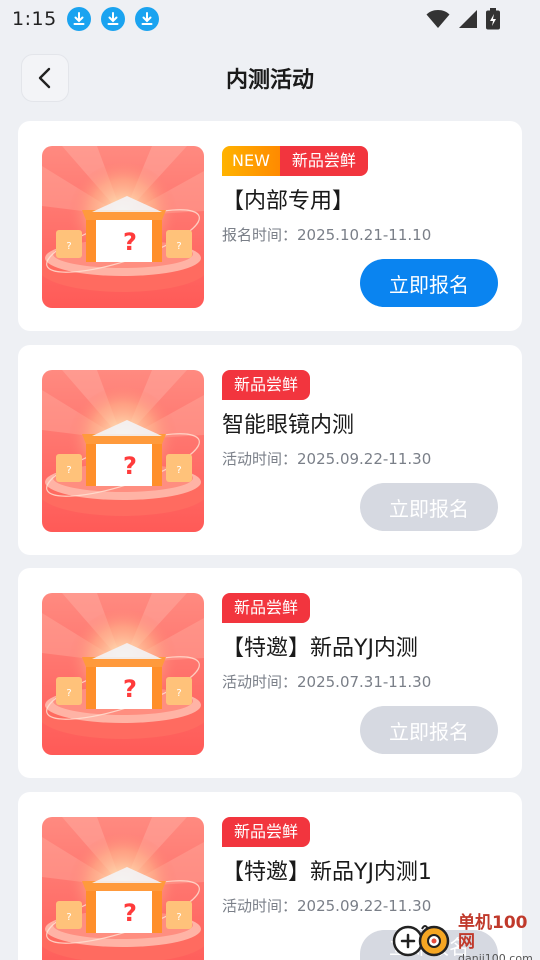 Image resolution: width=540 pixels, height=960 pixels. Describe the element at coordinates (270, 19) in the screenshot. I see `status-bar: 1:15` at that location.